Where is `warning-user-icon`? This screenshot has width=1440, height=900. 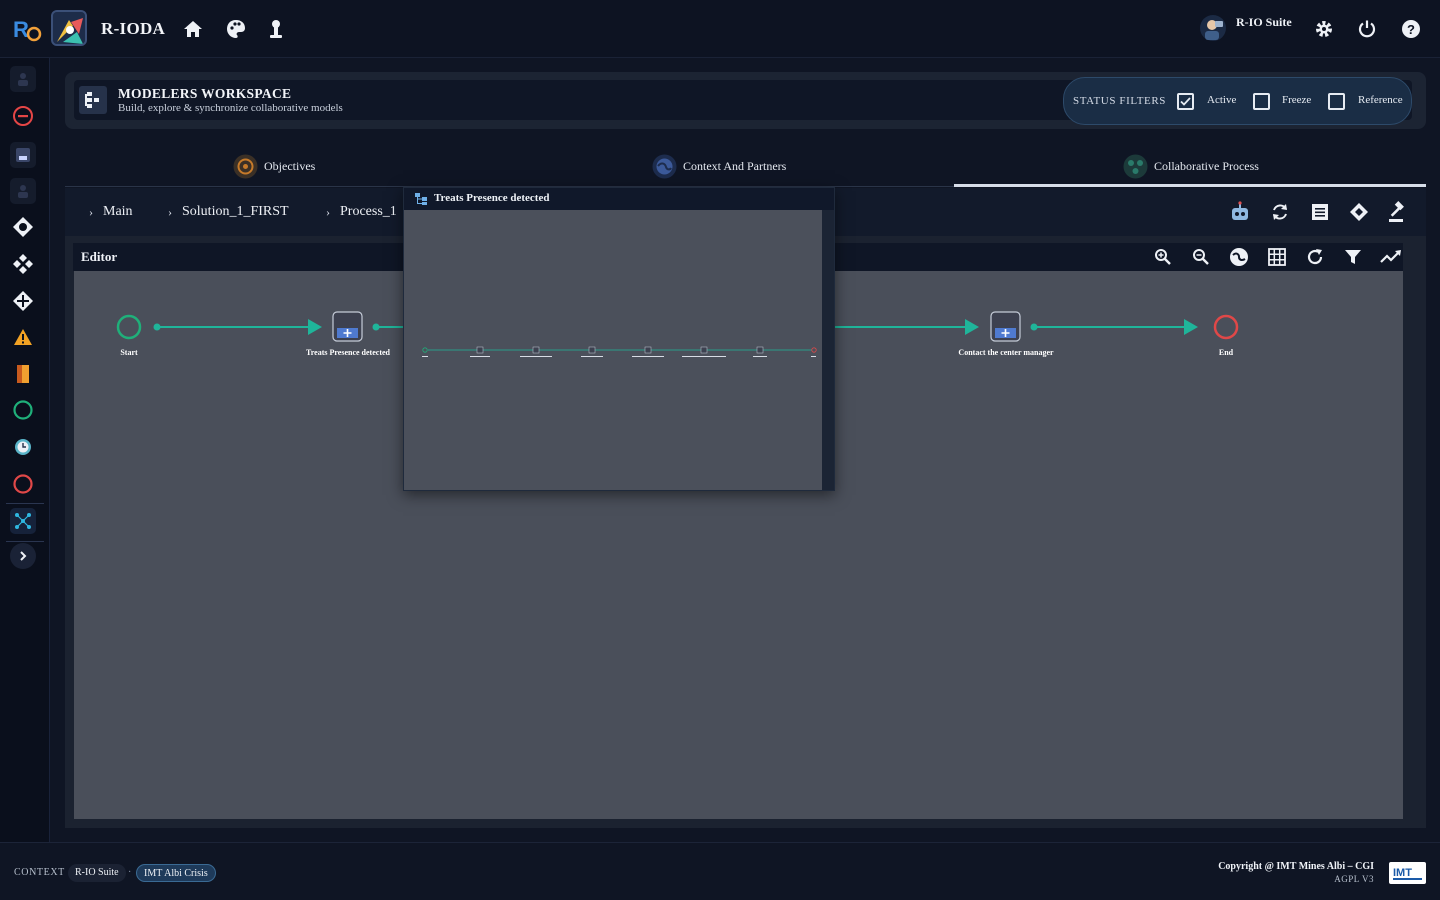 warning-user-icon is located at coordinates (23, 79).